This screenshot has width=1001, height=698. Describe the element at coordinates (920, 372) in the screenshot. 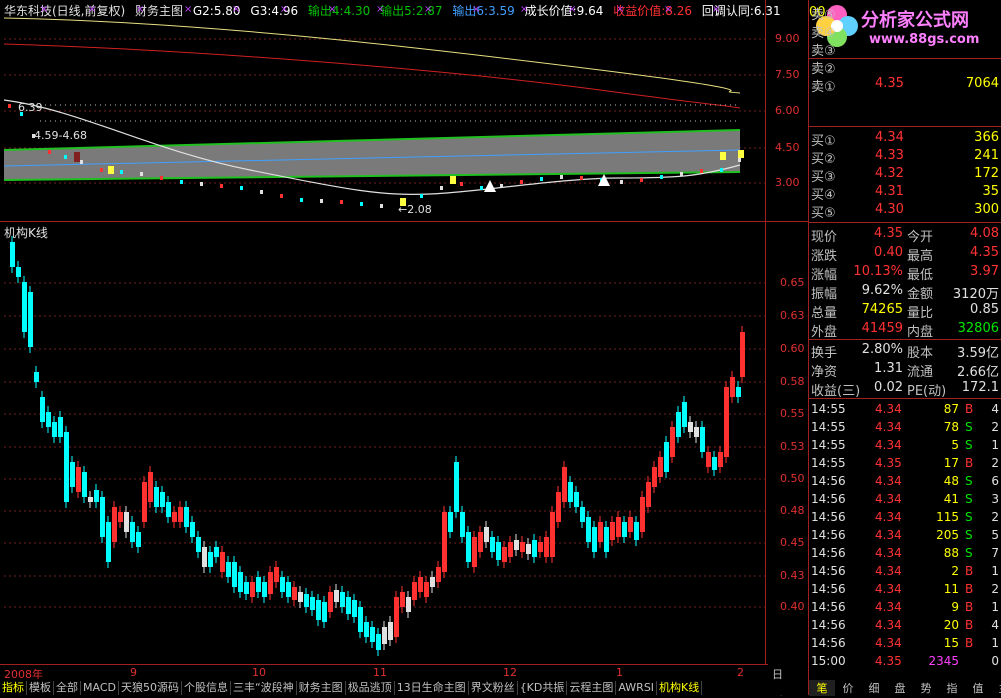

I see `finance-label: 流通` at that location.